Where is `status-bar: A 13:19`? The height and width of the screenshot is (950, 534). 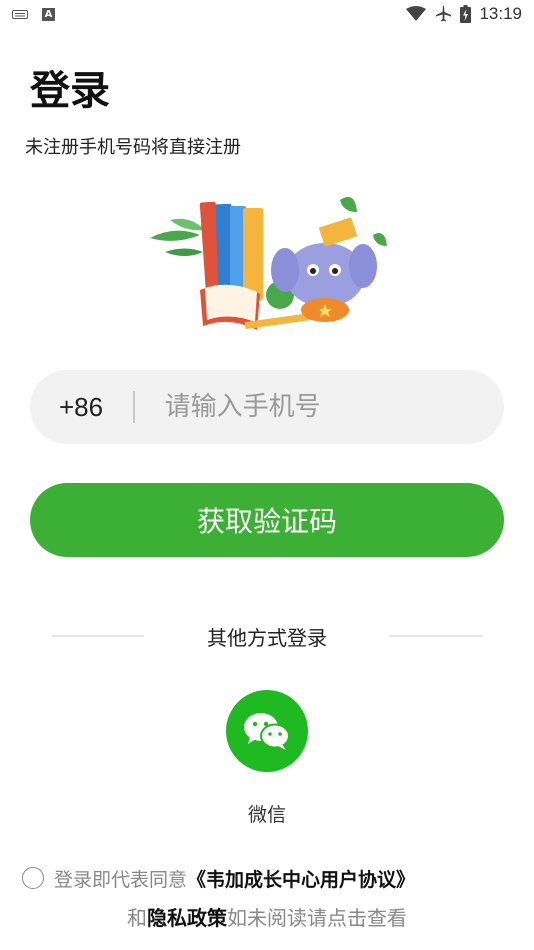 status-bar: A 13:19 is located at coordinates (267, 14).